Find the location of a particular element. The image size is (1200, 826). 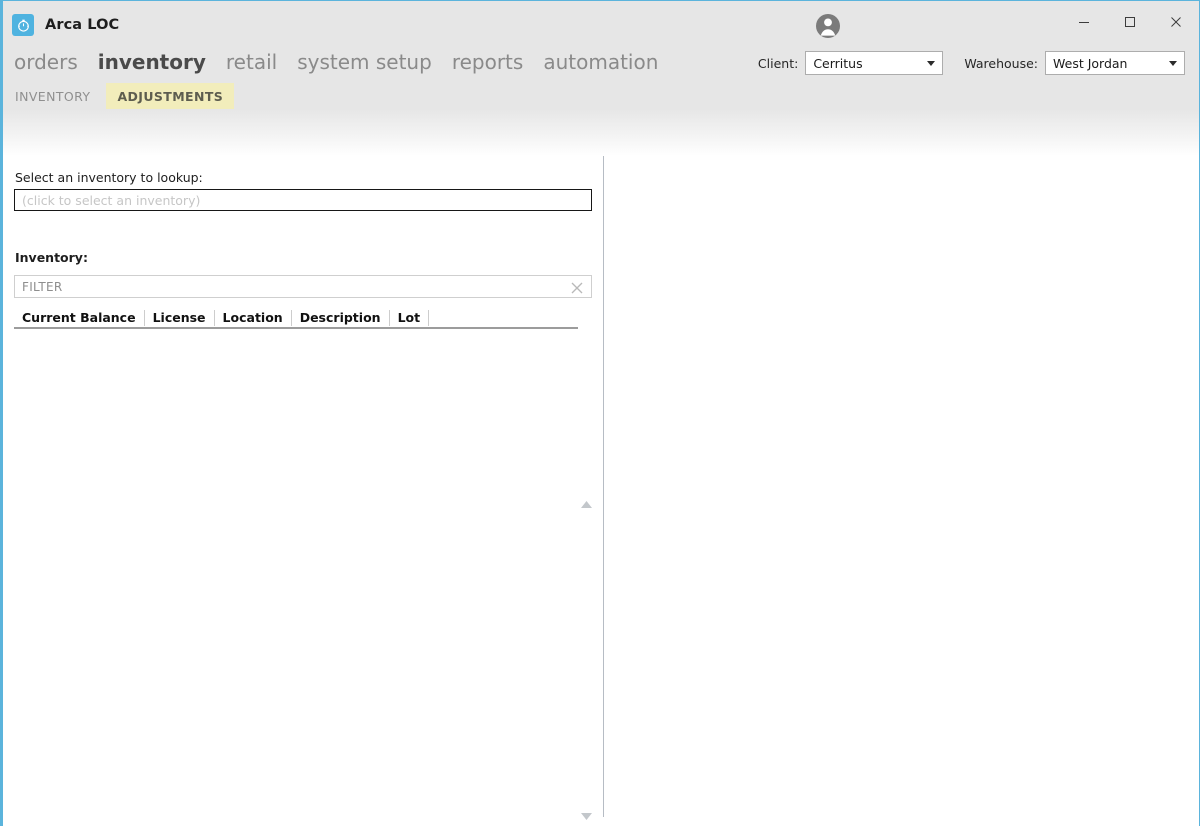

maximize-button is located at coordinates (1130, 22).